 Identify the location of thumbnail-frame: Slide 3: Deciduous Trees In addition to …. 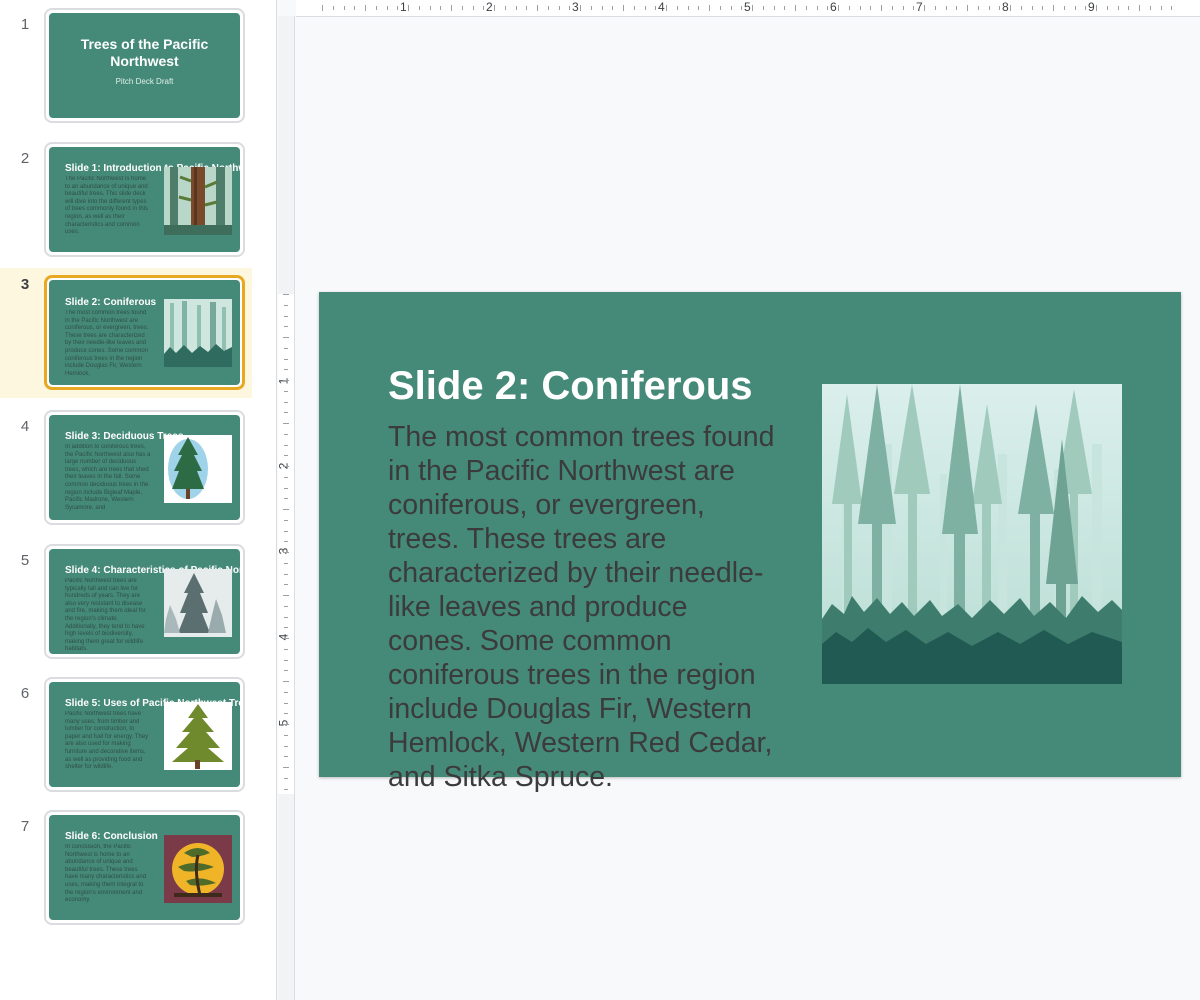
(144, 467).